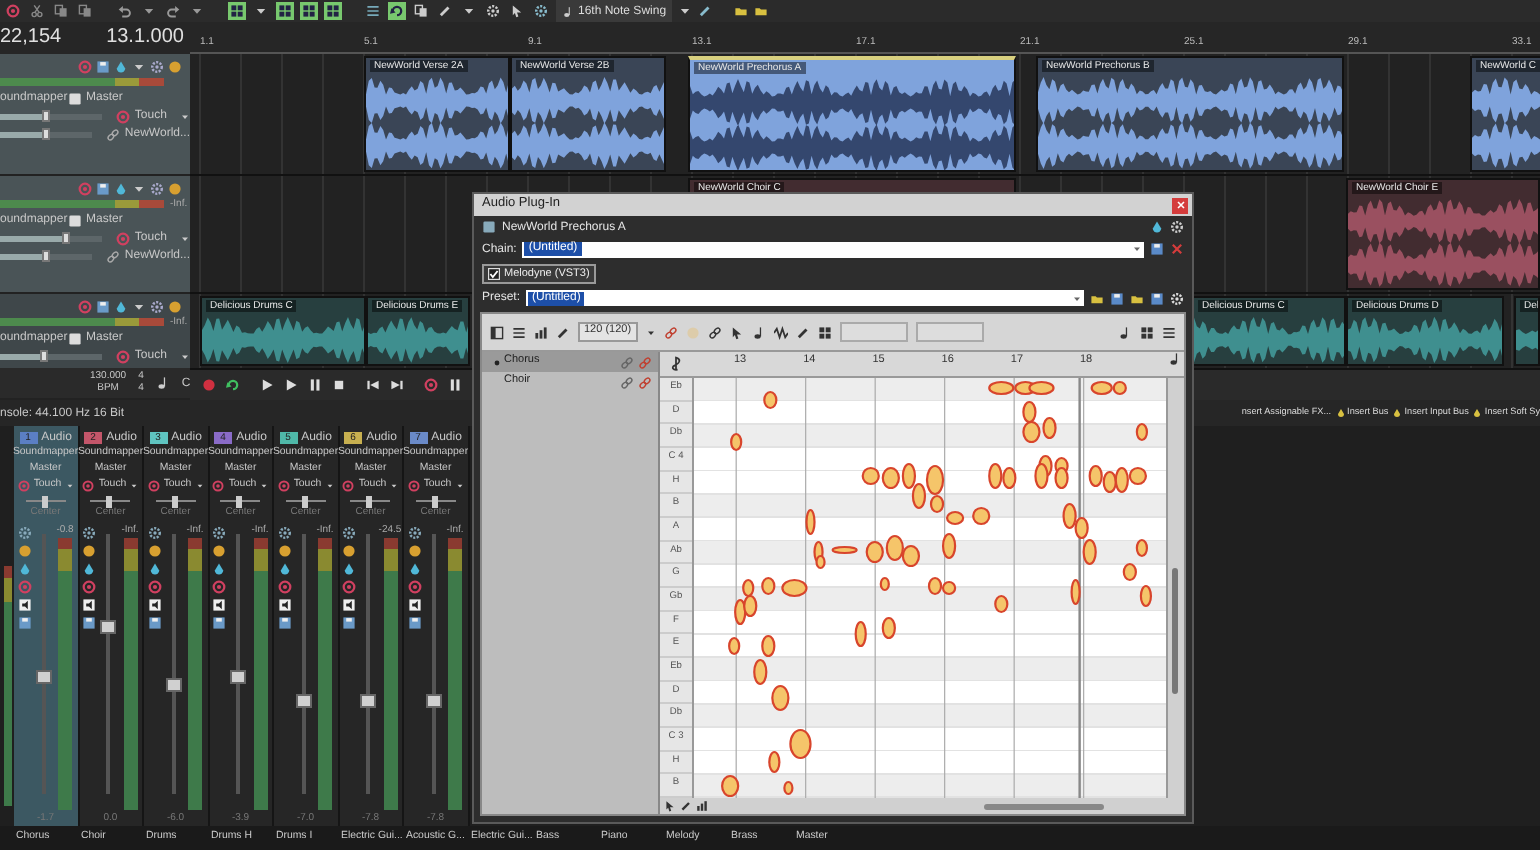 The width and height of the screenshot is (1540, 850). I want to click on wave-icon, so click(780, 332).